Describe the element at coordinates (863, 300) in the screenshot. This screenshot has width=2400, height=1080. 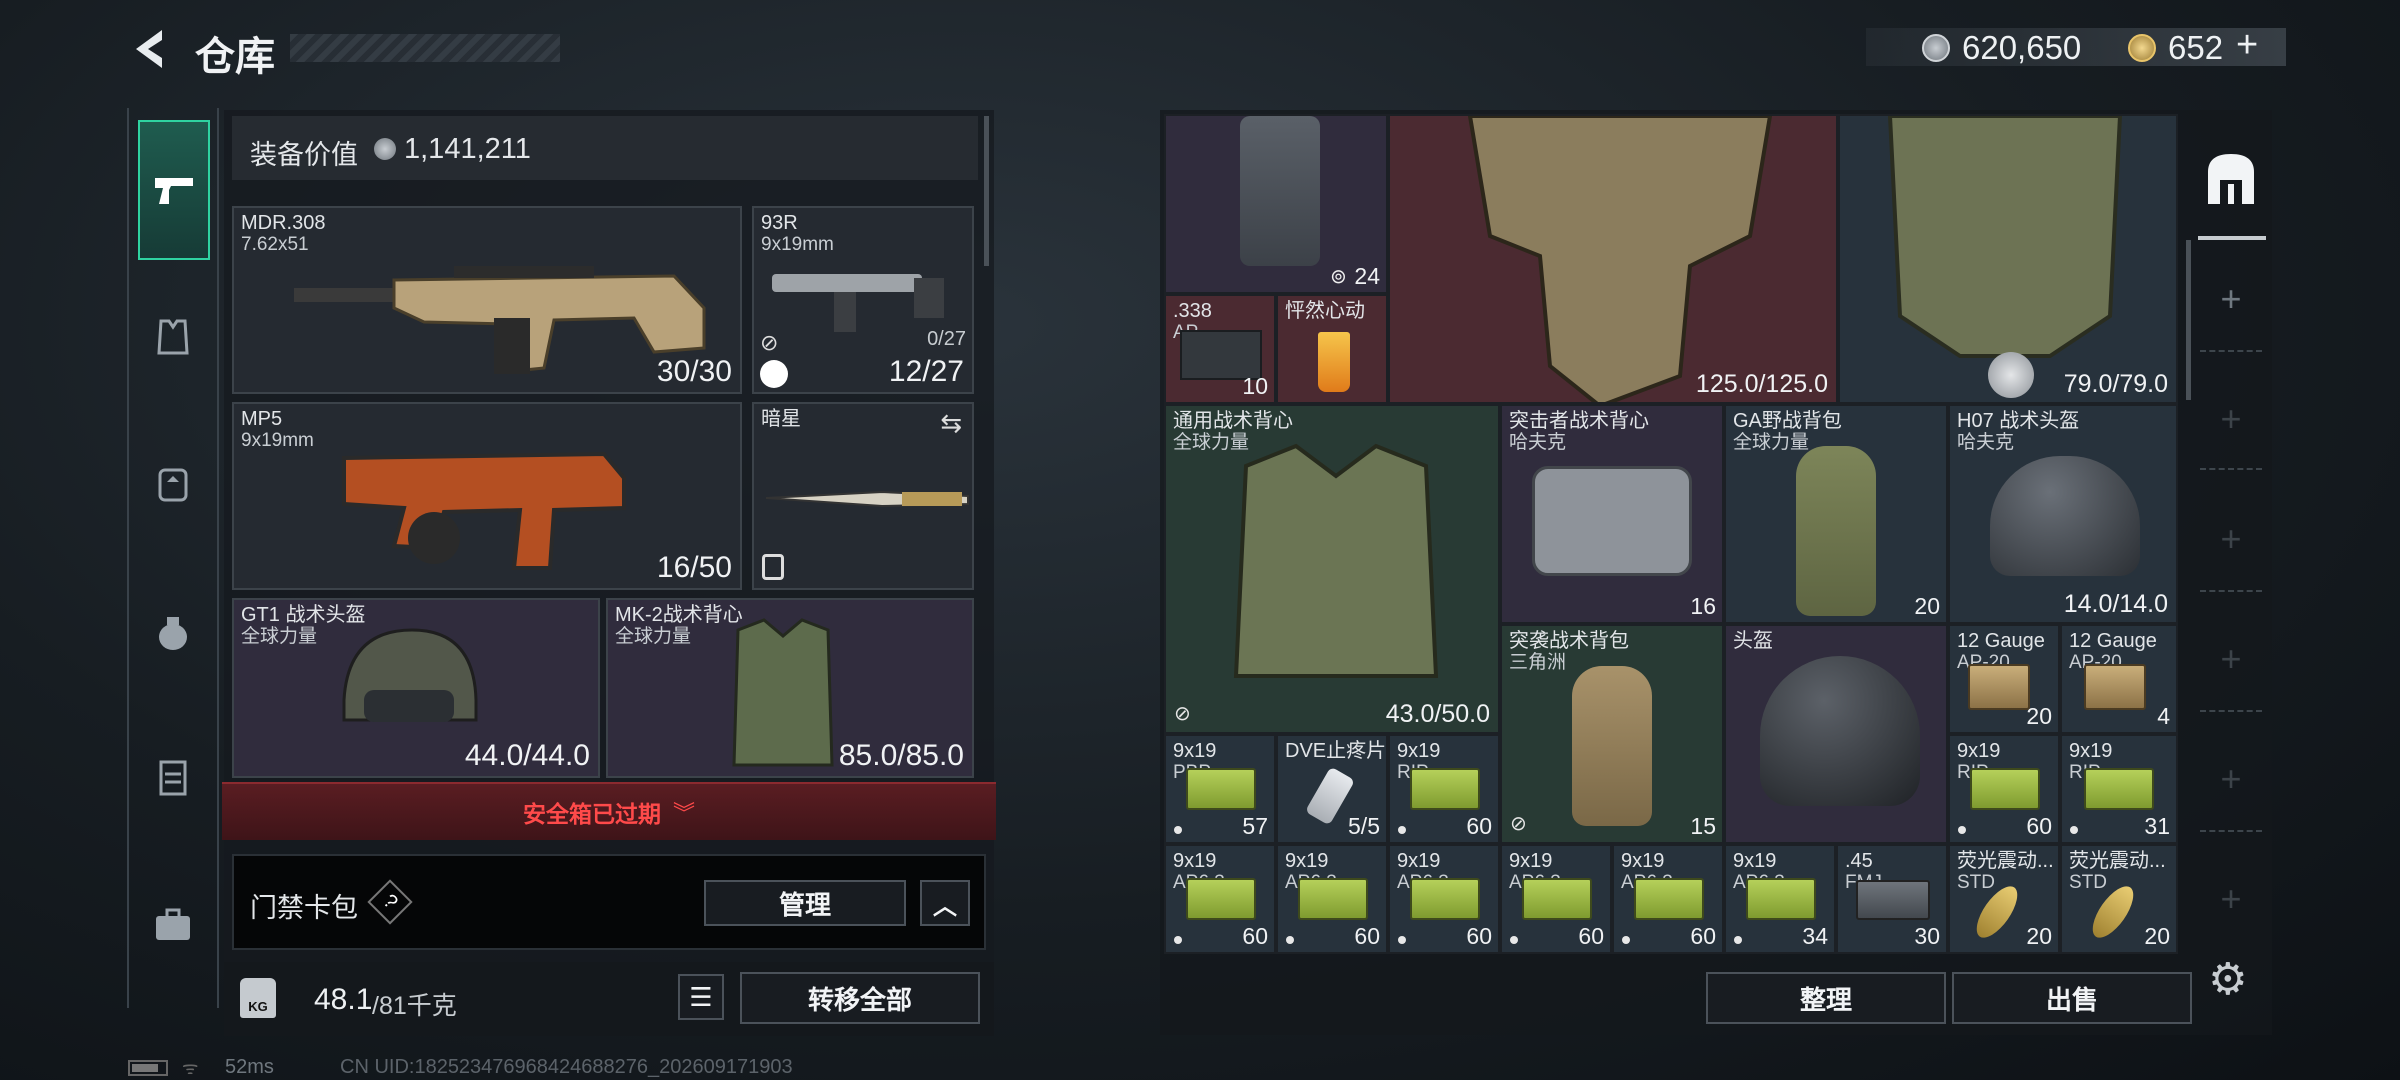
I see `slot-secondary-weapon: 93R 9x19mm ⊘ 0/27 12/27` at that location.